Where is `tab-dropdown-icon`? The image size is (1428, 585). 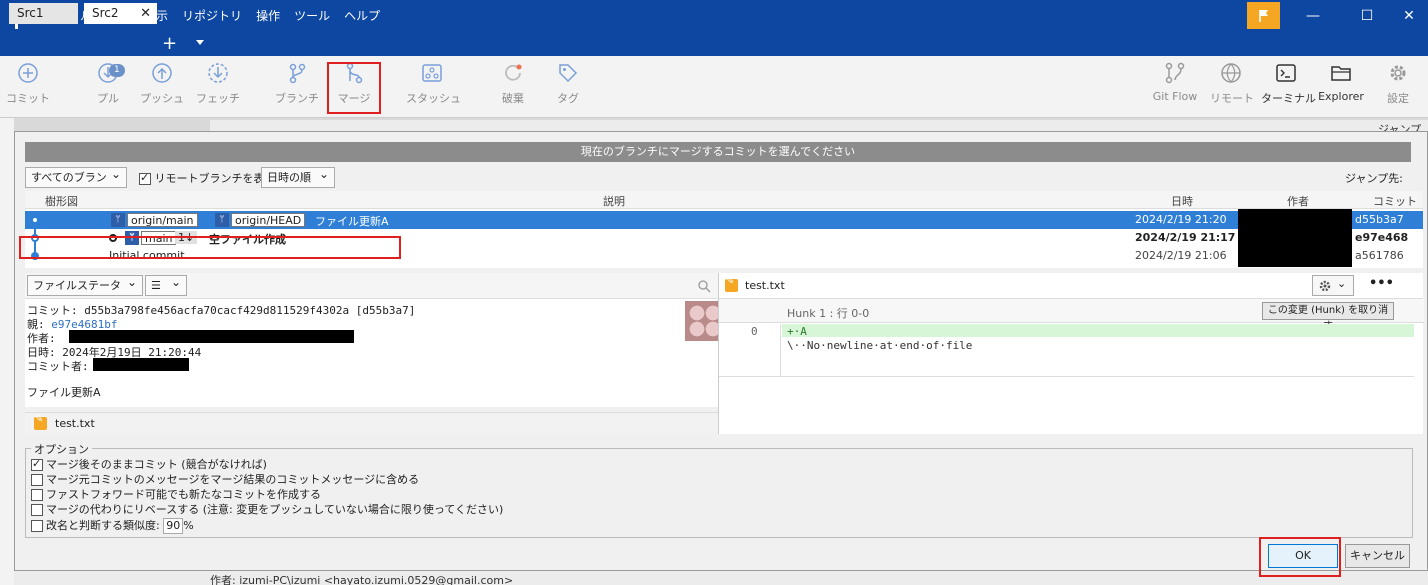 tab-dropdown-icon is located at coordinates (200, 42).